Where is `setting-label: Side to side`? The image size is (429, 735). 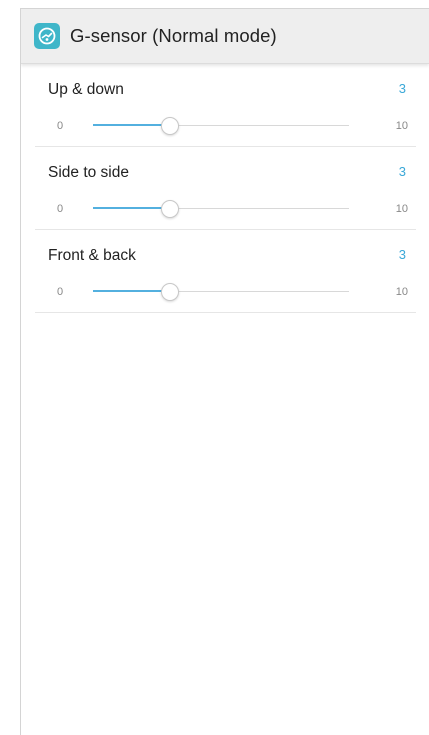 setting-label: Side to side is located at coordinates (88, 172).